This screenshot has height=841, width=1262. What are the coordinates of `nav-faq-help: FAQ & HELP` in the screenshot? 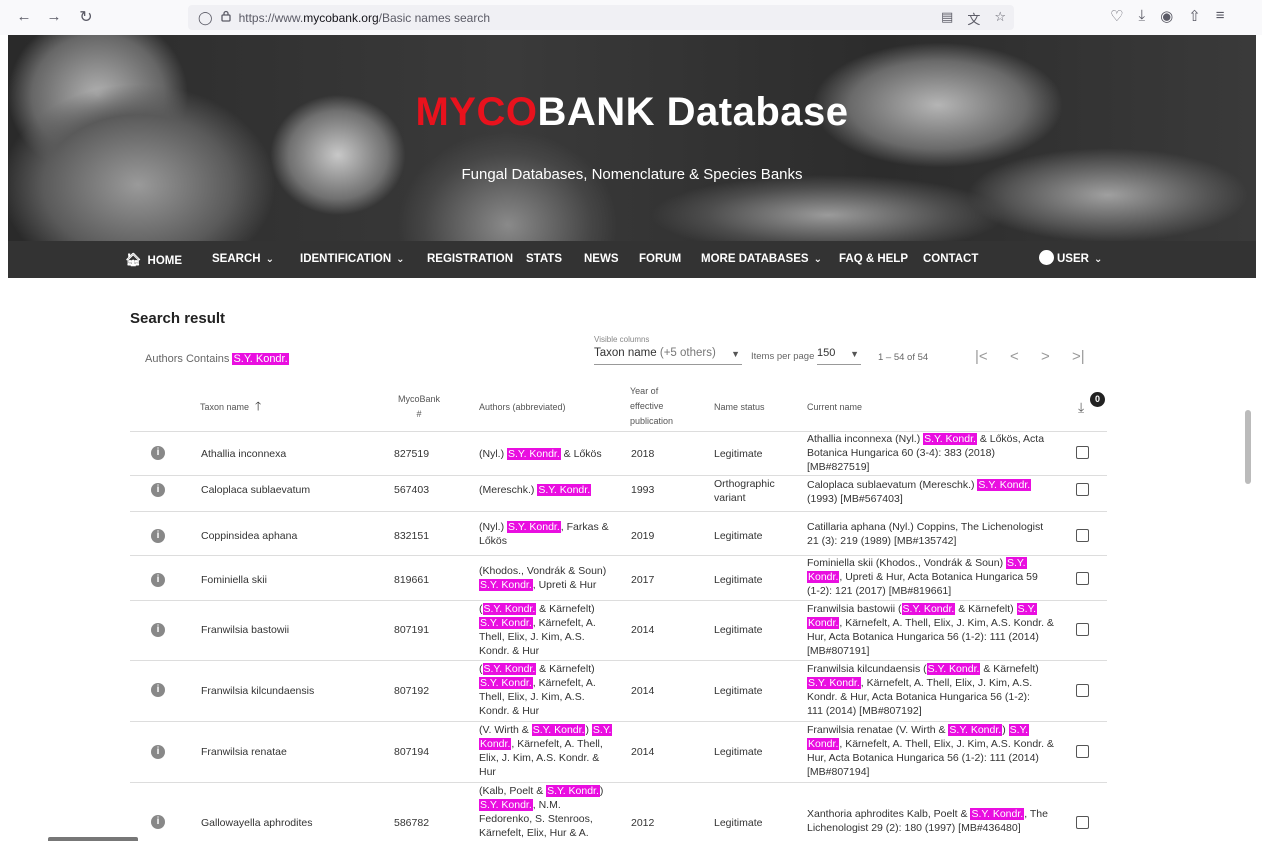 It's located at (873, 259).